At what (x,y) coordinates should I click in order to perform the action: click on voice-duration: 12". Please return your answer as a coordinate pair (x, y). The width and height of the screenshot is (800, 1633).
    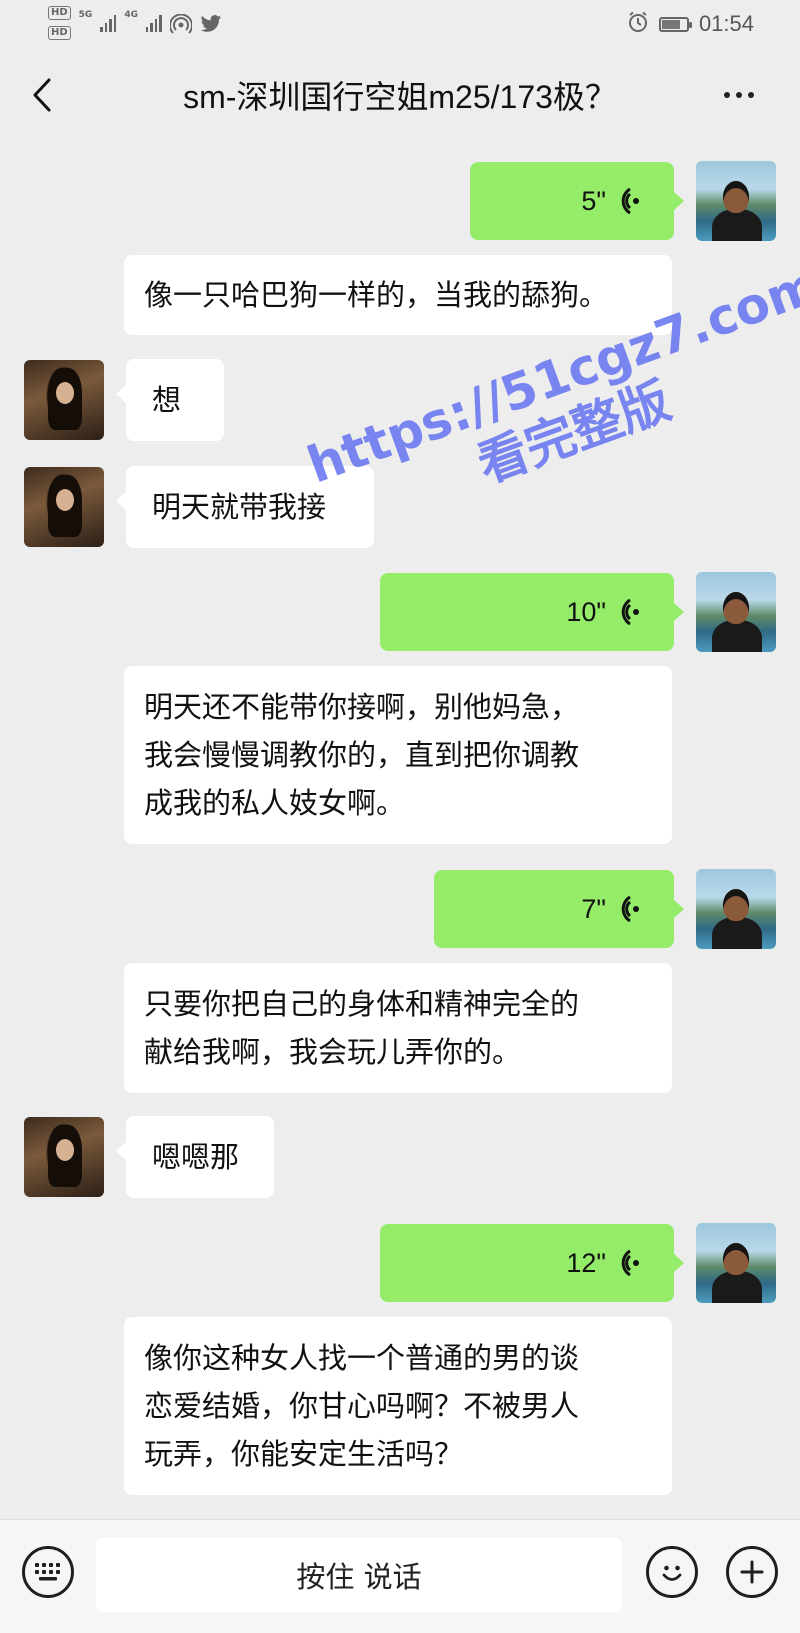
    Looking at the image, I should click on (586, 1262).